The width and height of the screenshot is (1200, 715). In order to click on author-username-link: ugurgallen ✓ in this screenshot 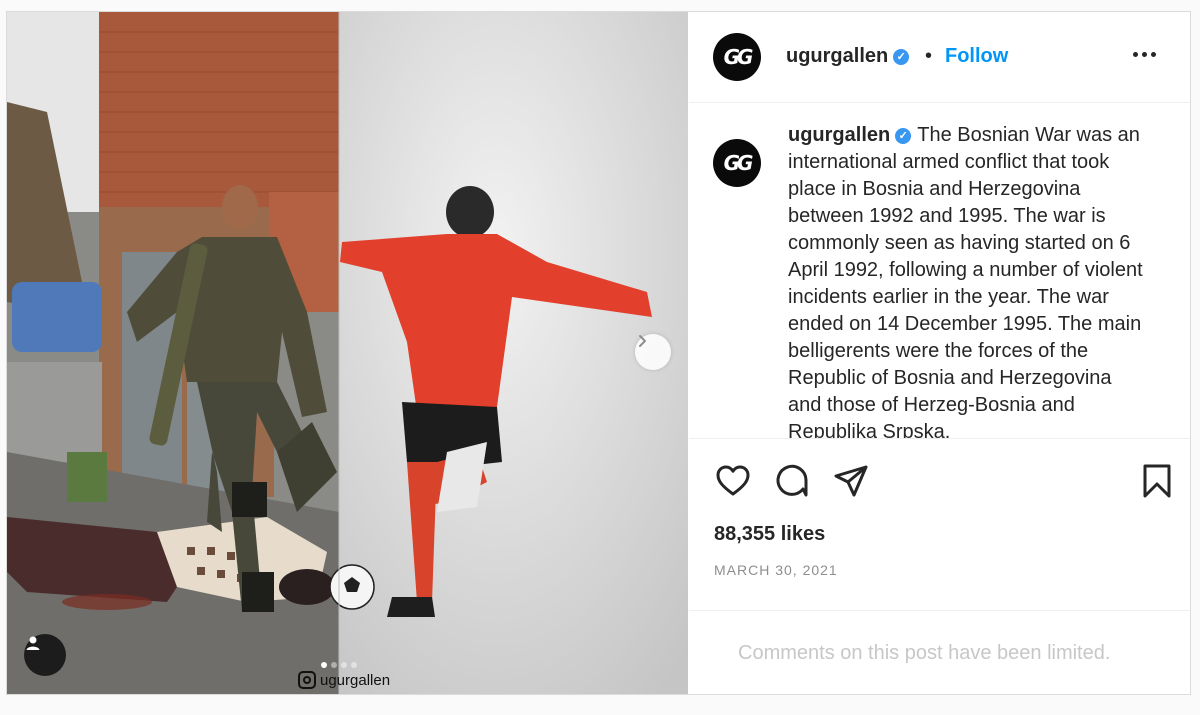, I will do `click(848, 56)`.